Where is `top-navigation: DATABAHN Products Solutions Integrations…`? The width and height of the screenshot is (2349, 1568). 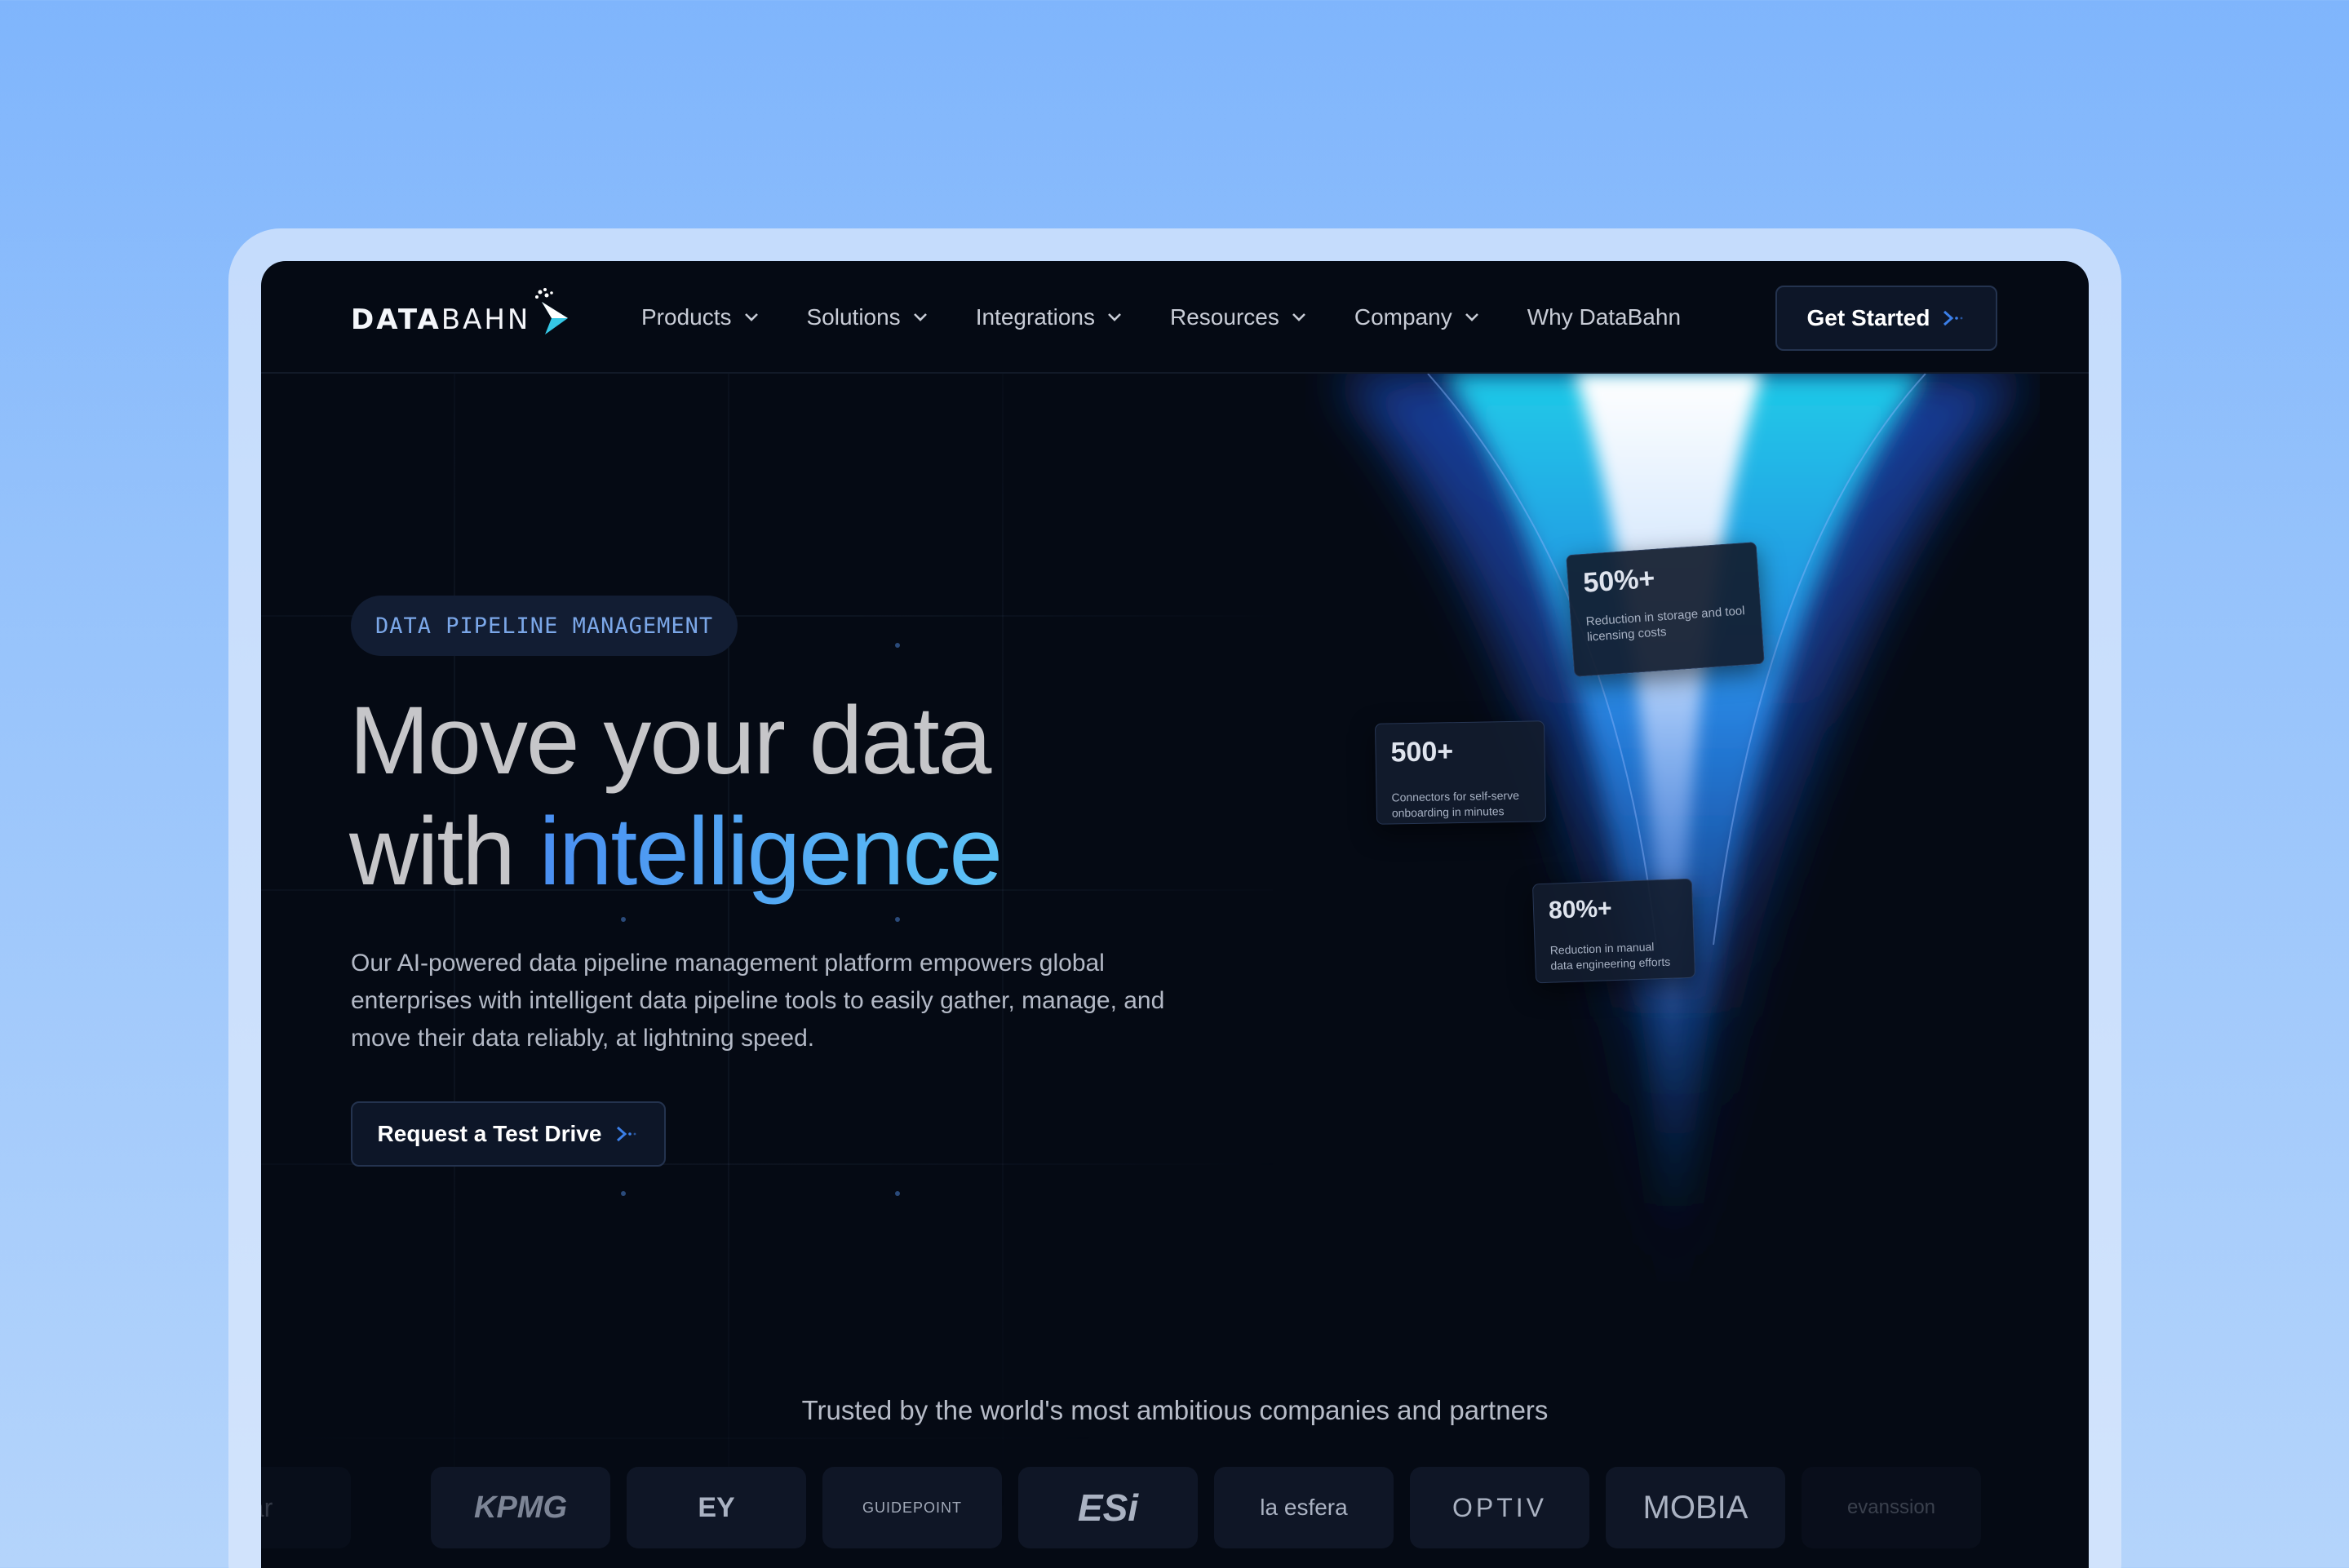
top-navigation: DATABAHN Products Solutions Integrations… is located at coordinates (1175, 317).